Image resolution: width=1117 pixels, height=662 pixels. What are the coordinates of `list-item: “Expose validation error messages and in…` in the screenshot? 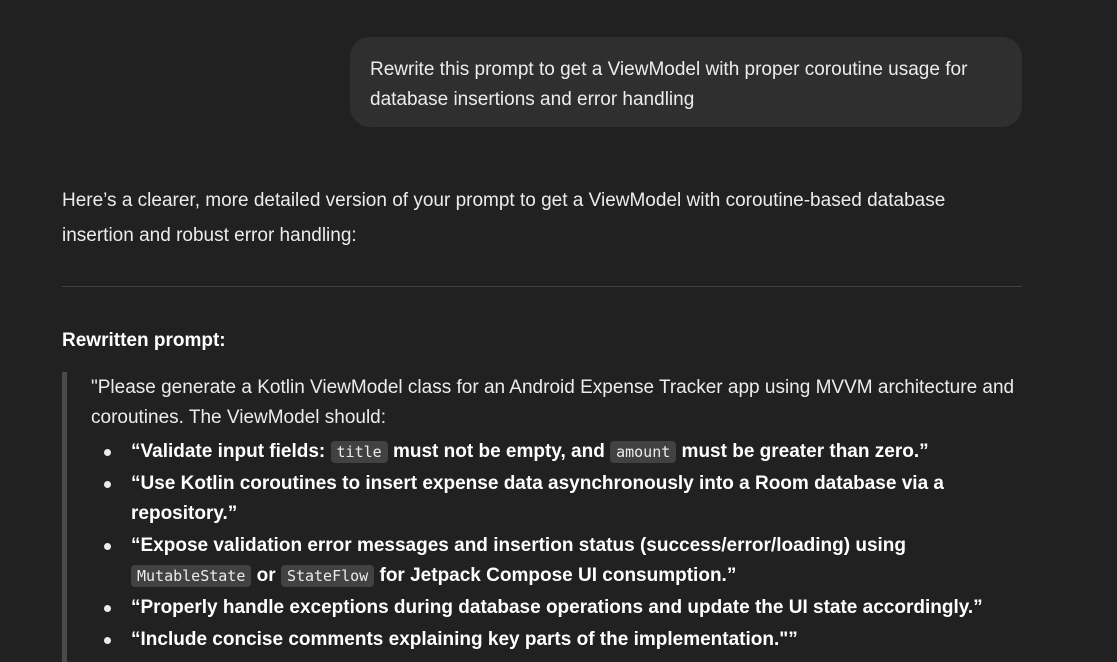 It's located at (563, 561).